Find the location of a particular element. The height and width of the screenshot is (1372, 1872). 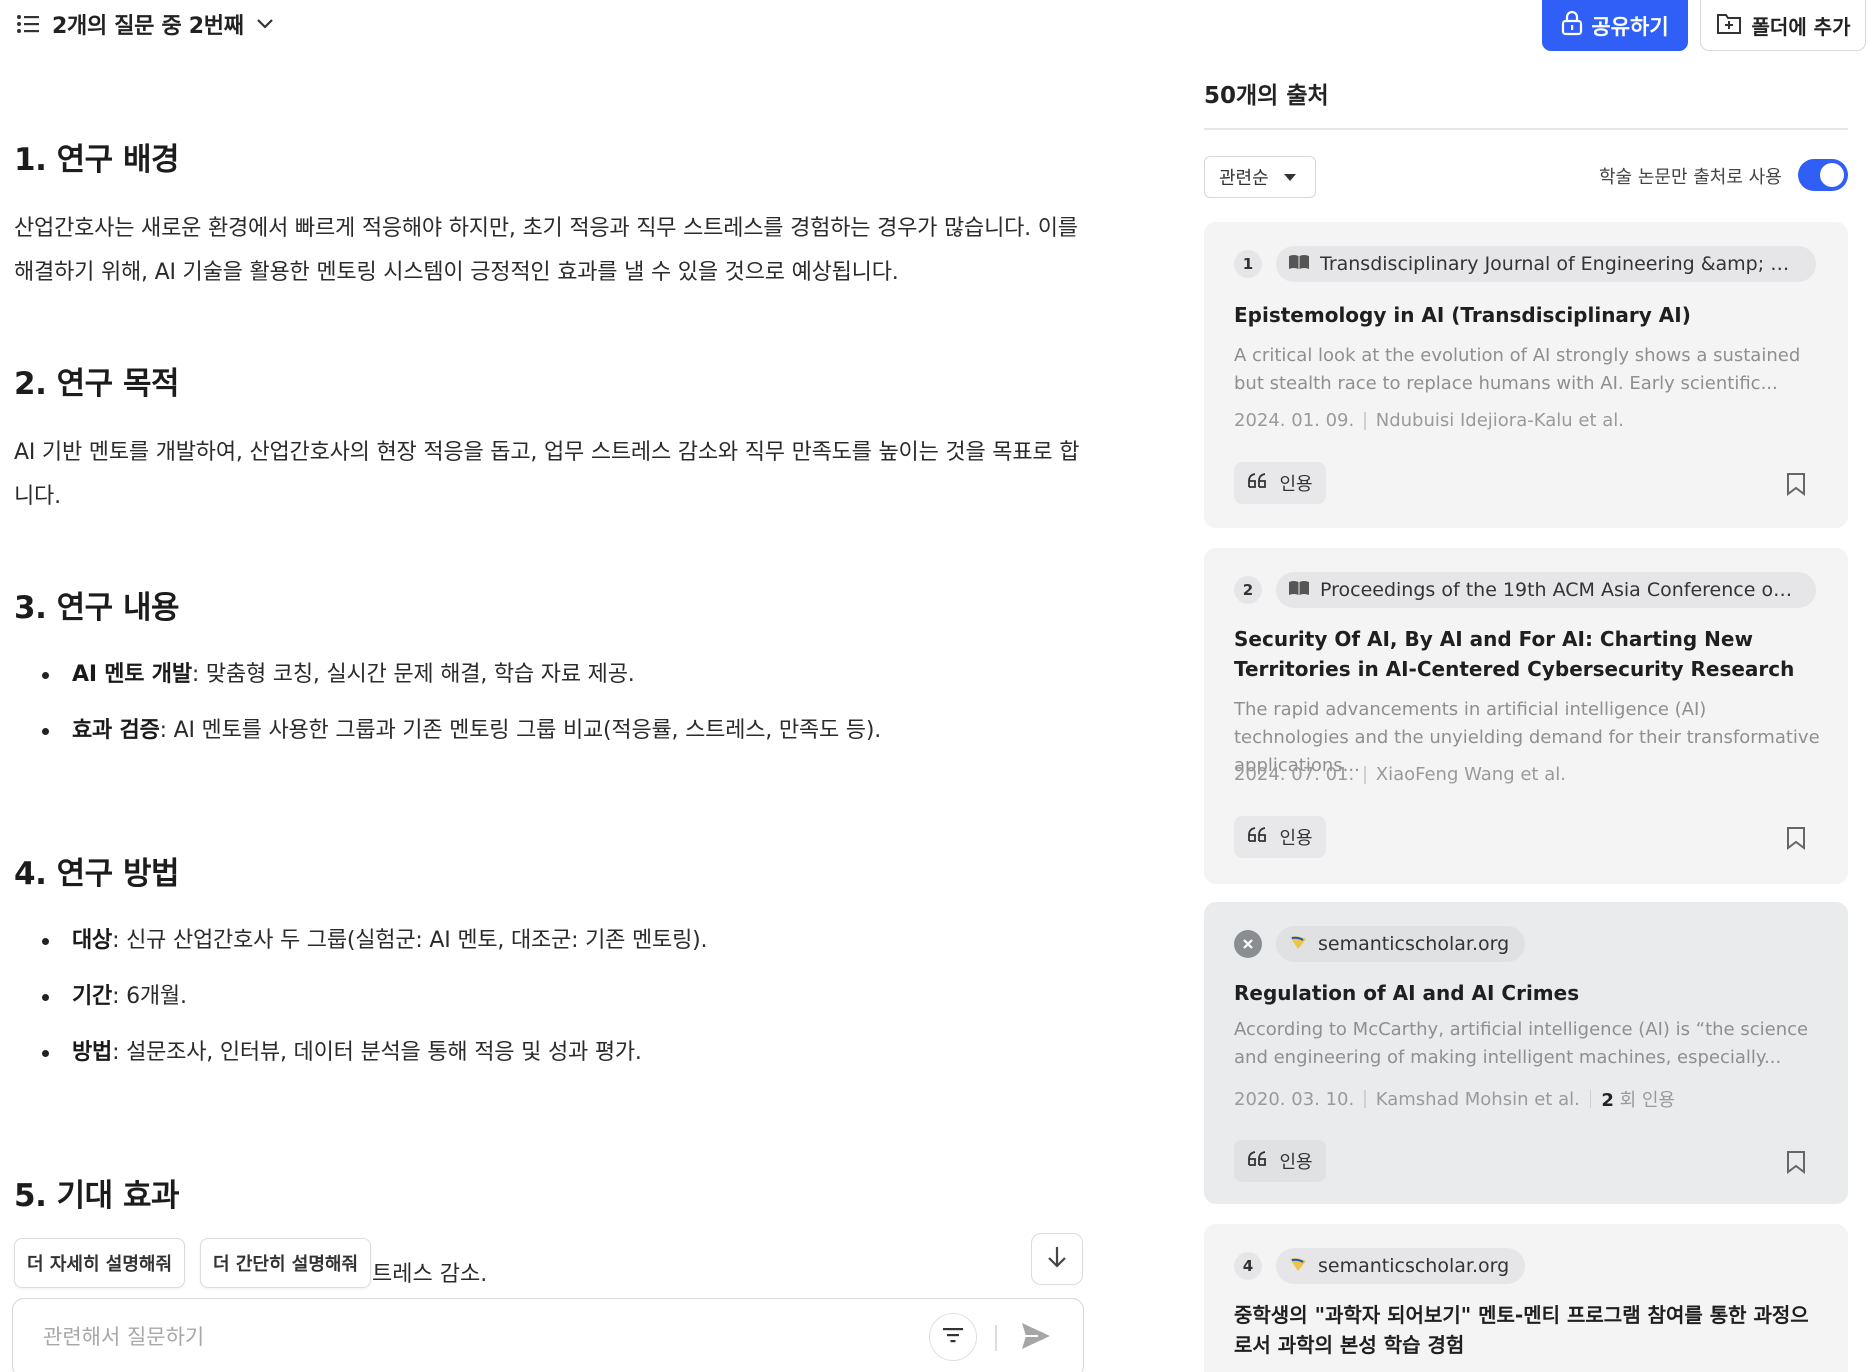

question-navigator: 2개의 질문 중 2번째 is located at coordinates (145, 24).